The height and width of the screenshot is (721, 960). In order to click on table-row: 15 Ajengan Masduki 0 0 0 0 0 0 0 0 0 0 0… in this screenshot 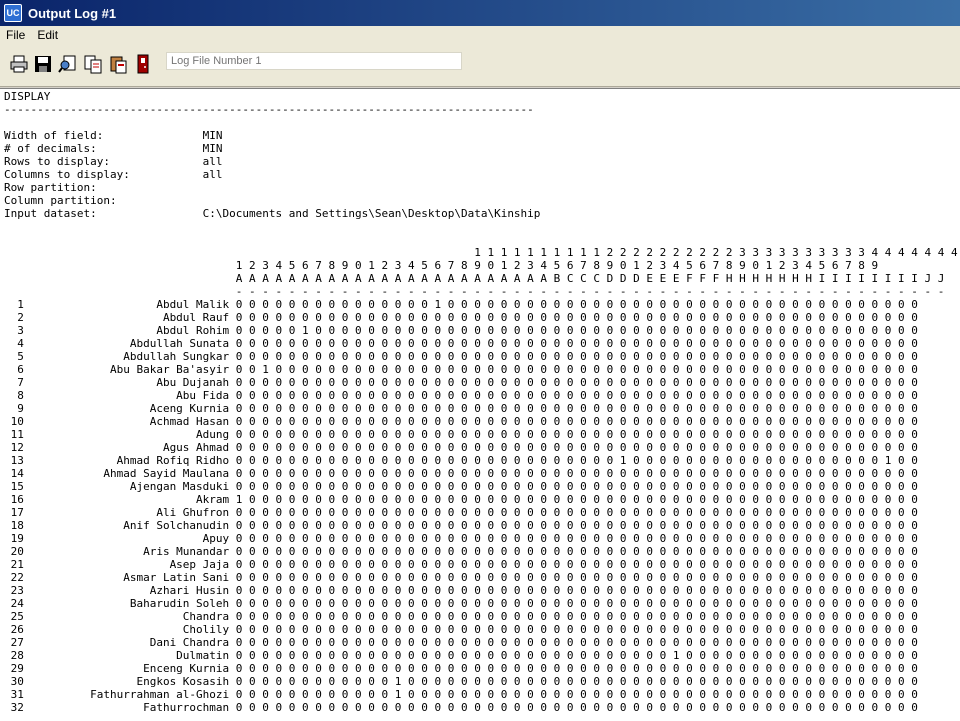, I will do `click(464, 486)`.